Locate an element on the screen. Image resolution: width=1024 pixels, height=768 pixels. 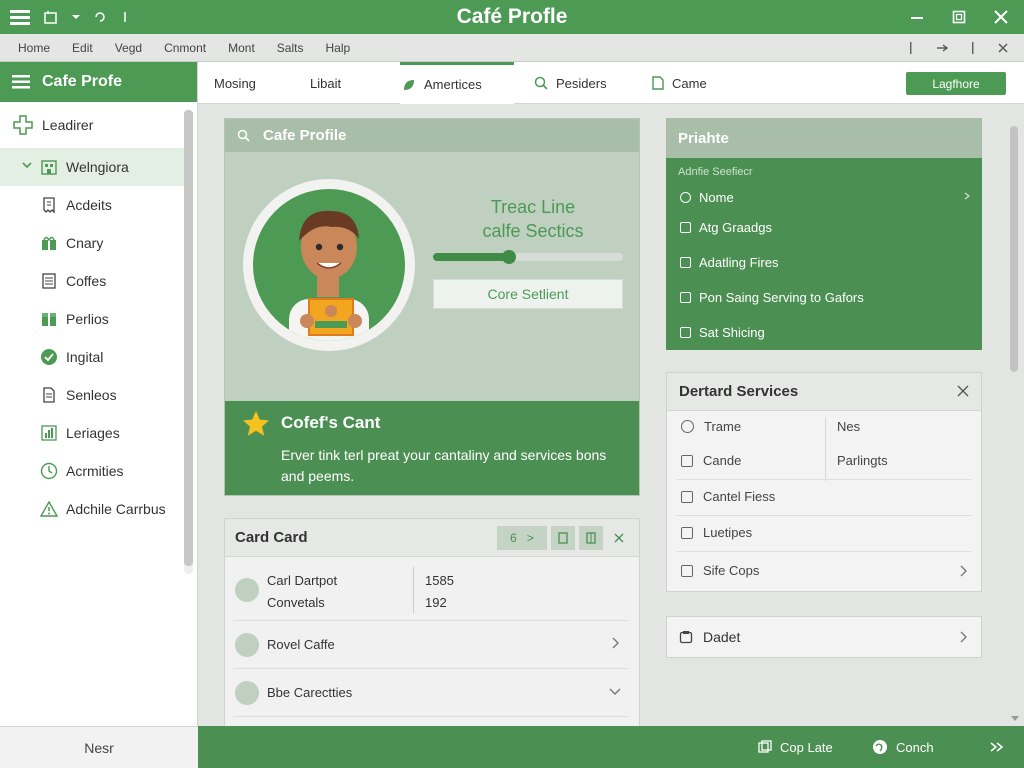
redo-icon is located at coordinates (125, 17).